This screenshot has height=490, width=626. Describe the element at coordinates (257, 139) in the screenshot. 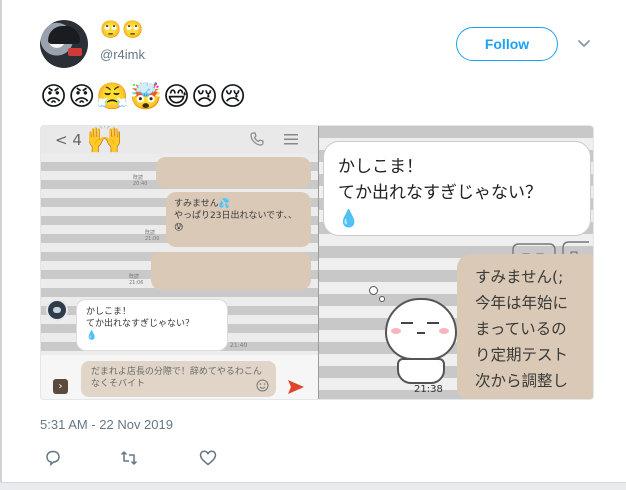

I see `phone-icon` at that location.